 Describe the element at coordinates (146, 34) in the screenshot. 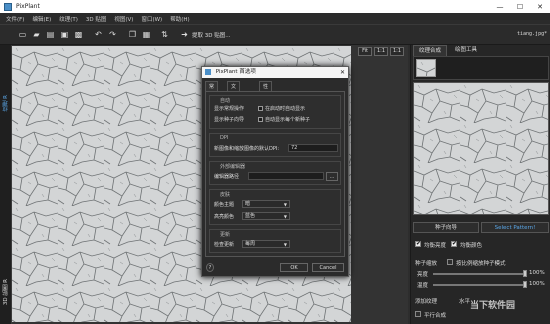

I see `paste-icon: ▦` at that location.